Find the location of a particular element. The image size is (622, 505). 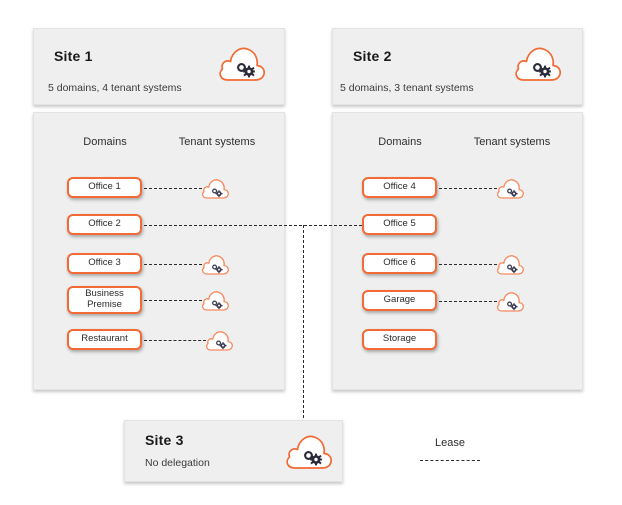

lease-line-garage is located at coordinates (468, 301).